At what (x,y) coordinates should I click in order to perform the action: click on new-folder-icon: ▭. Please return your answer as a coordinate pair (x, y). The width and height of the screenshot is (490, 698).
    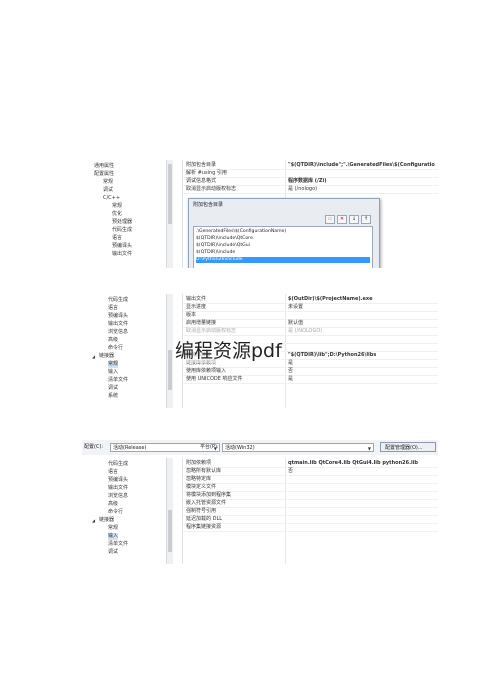
    Looking at the image, I should click on (330, 219).